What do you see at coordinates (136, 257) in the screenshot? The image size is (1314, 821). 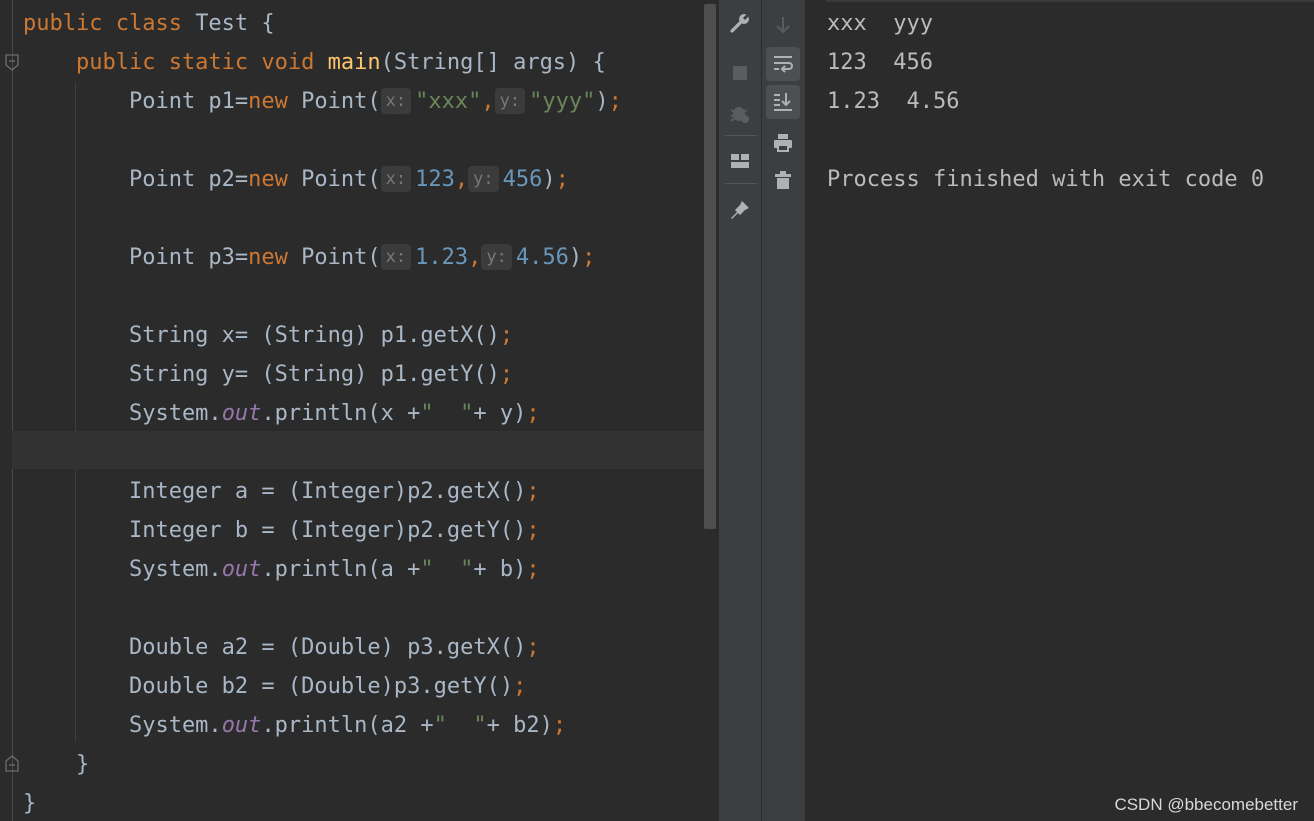 I see `code-token: Point p3=` at bounding box center [136, 257].